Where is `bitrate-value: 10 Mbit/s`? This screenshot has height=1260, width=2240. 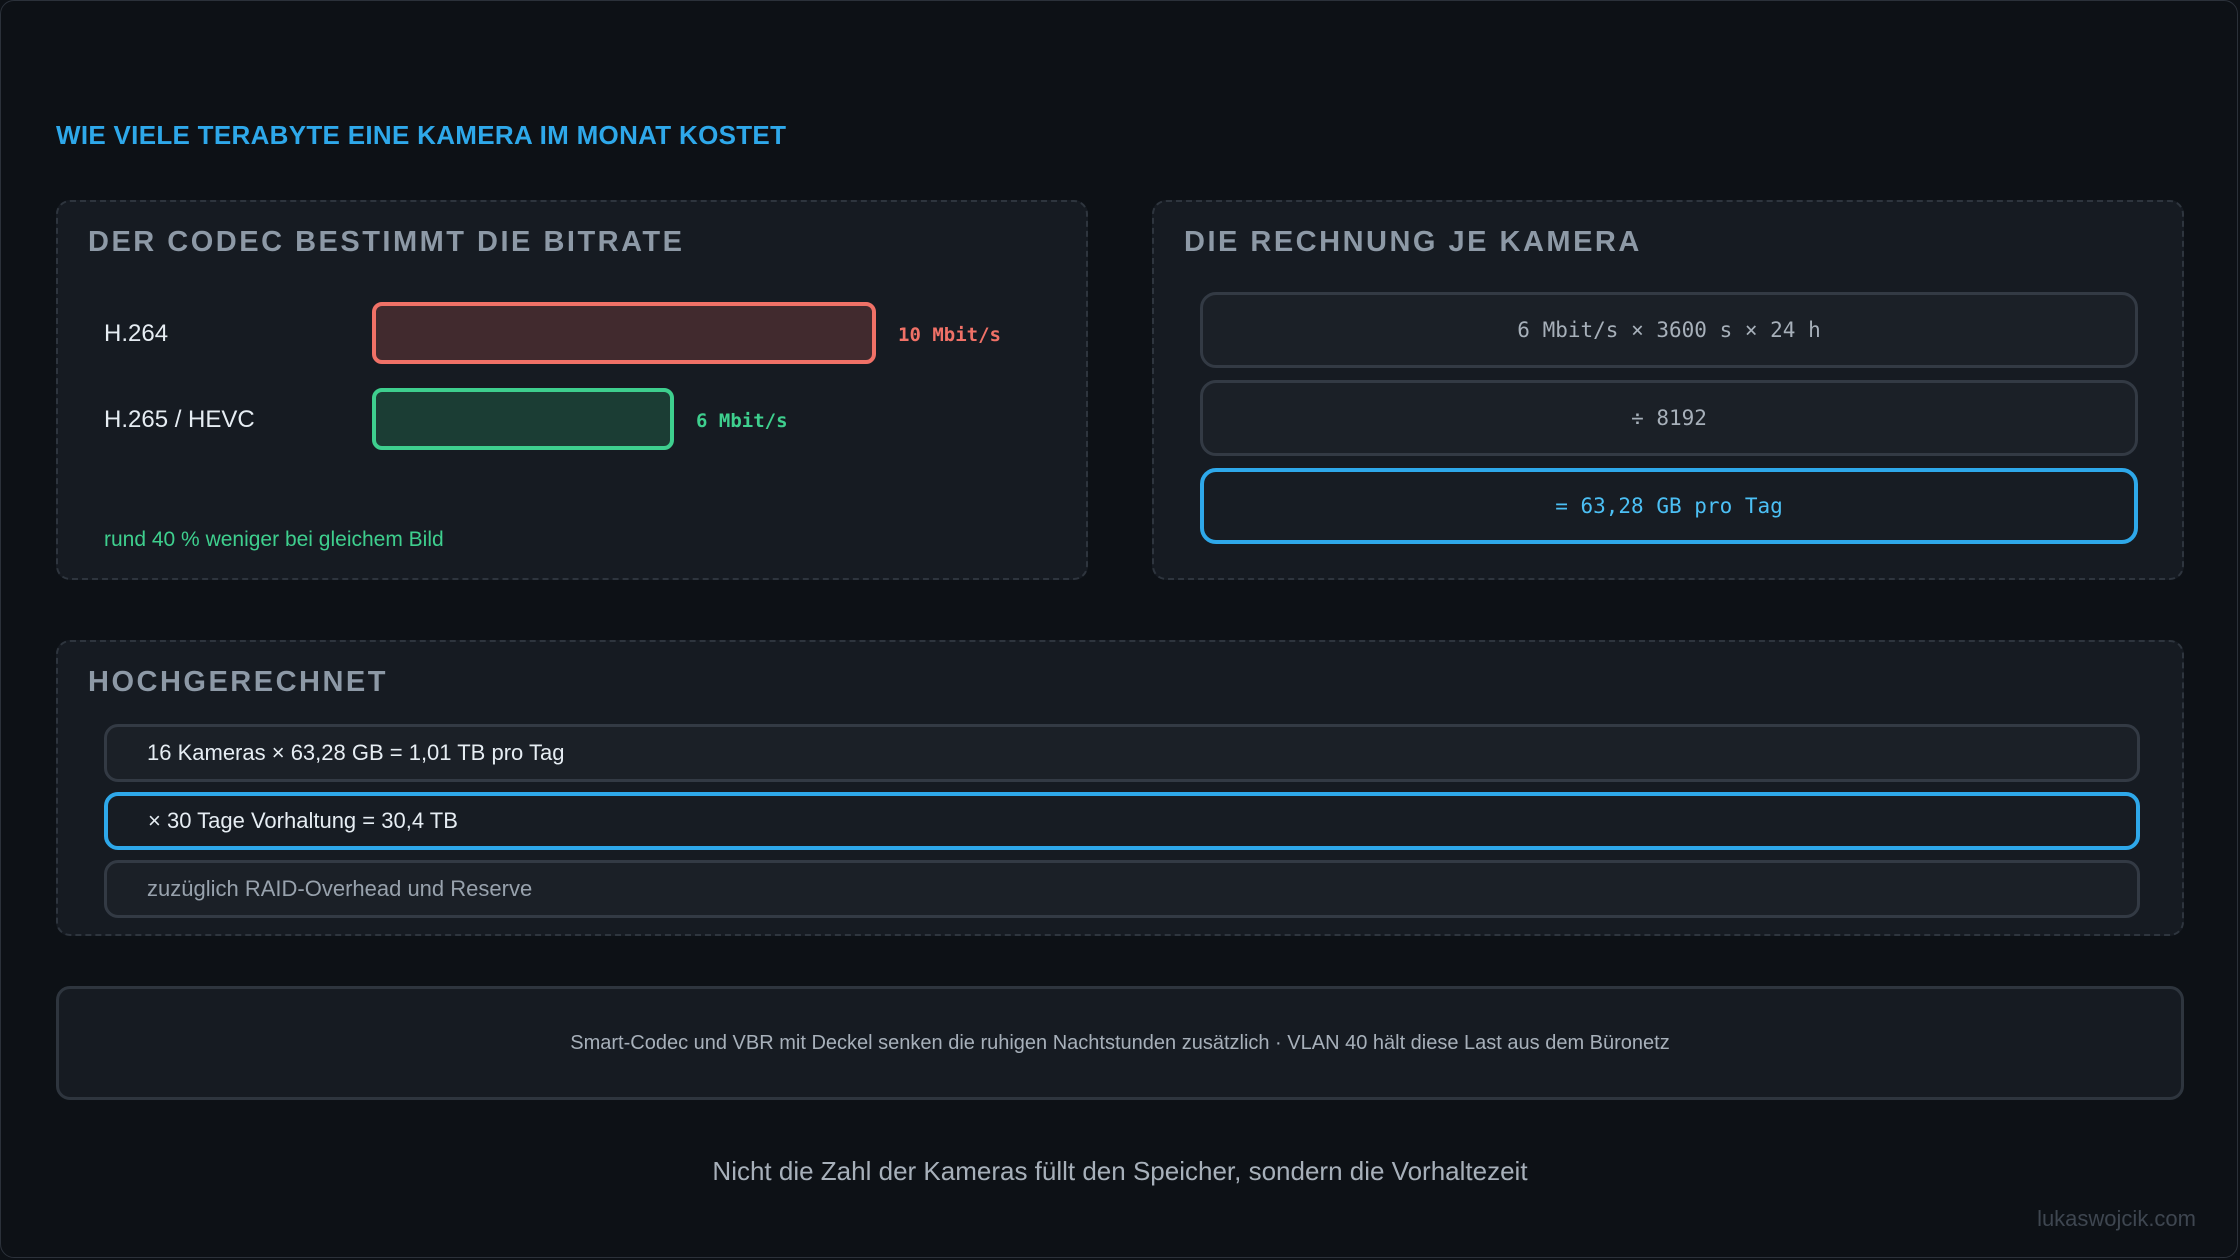 bitrate-value: 10 Mbit/s is located at coordinates (949, 335).